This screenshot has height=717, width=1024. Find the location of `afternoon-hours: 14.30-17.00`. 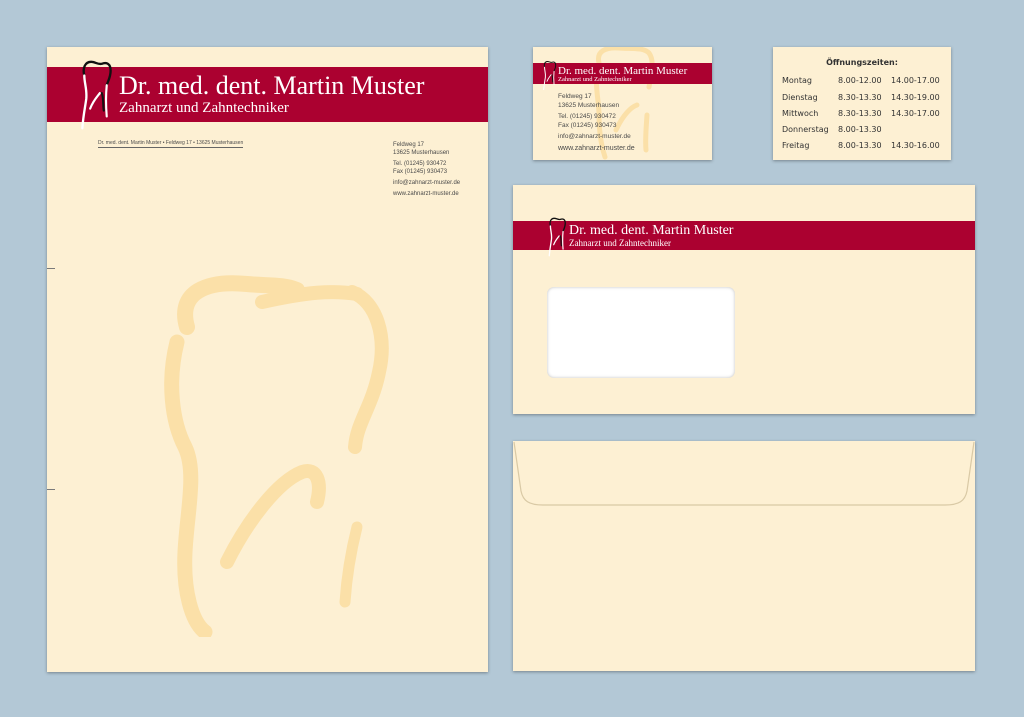

afternoon-hours: 14.30-17.00 is located at coordinates (915, 113).